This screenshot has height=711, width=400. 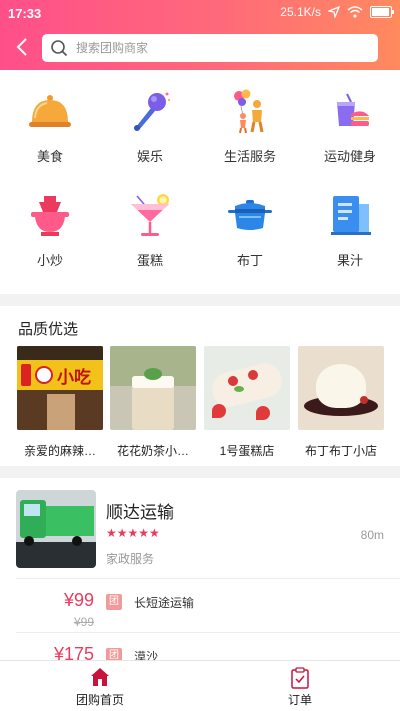 I want to click on tab-label: 团购首页, so click(x=99, y=700).